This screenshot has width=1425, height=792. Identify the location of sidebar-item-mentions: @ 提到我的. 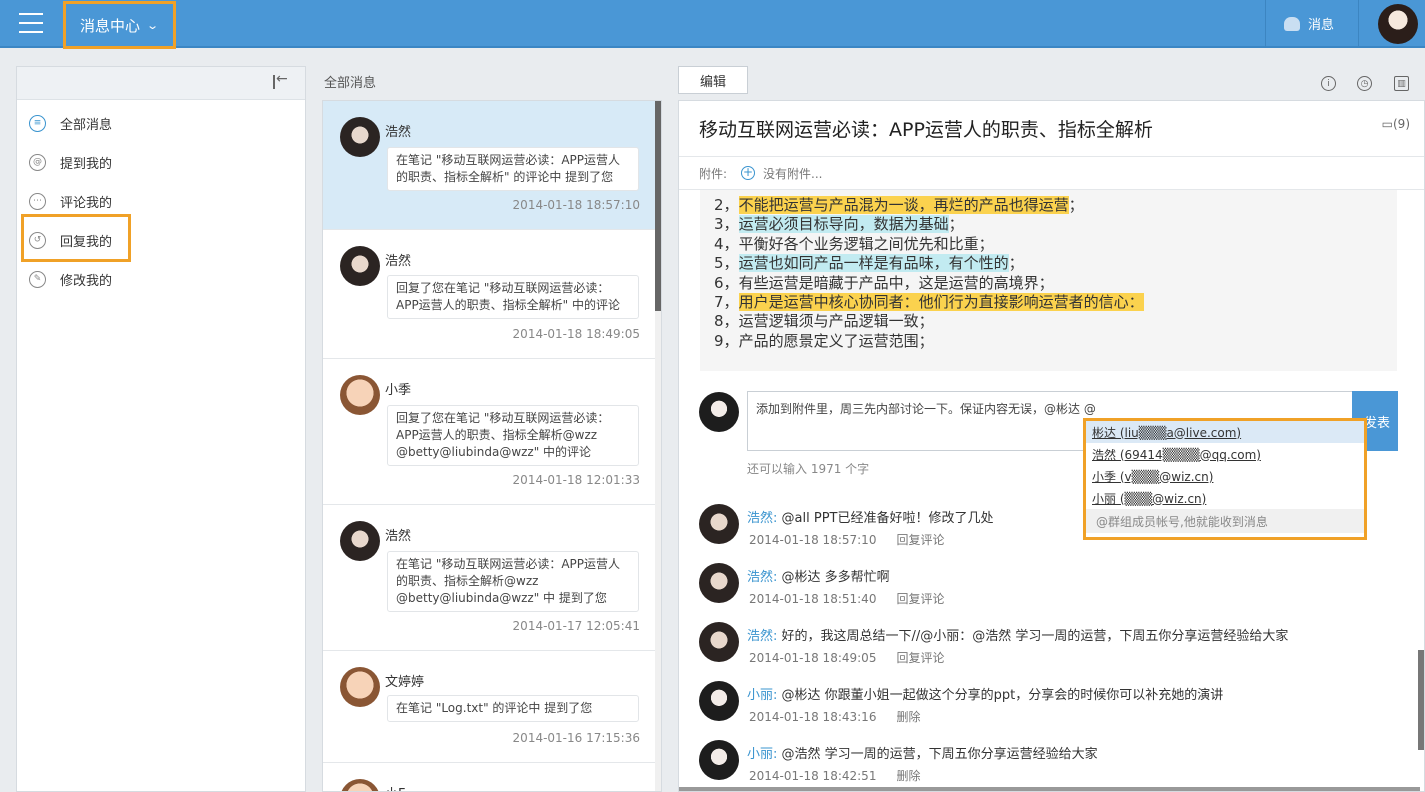
(70, 162).